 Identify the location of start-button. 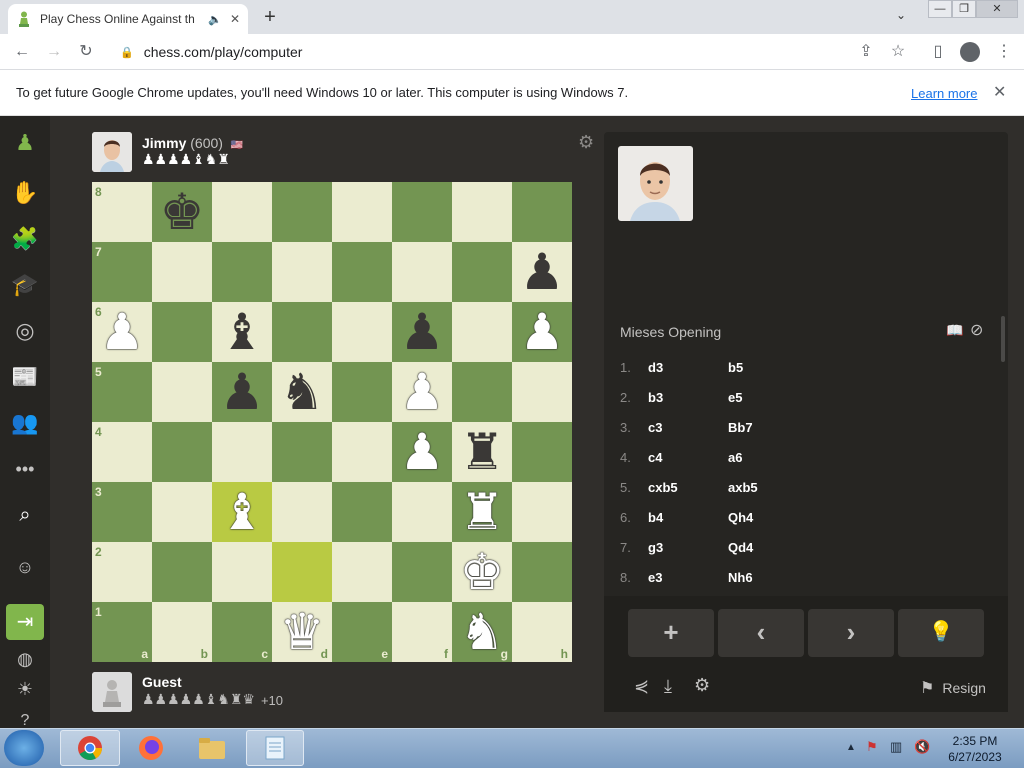
(24, 748).